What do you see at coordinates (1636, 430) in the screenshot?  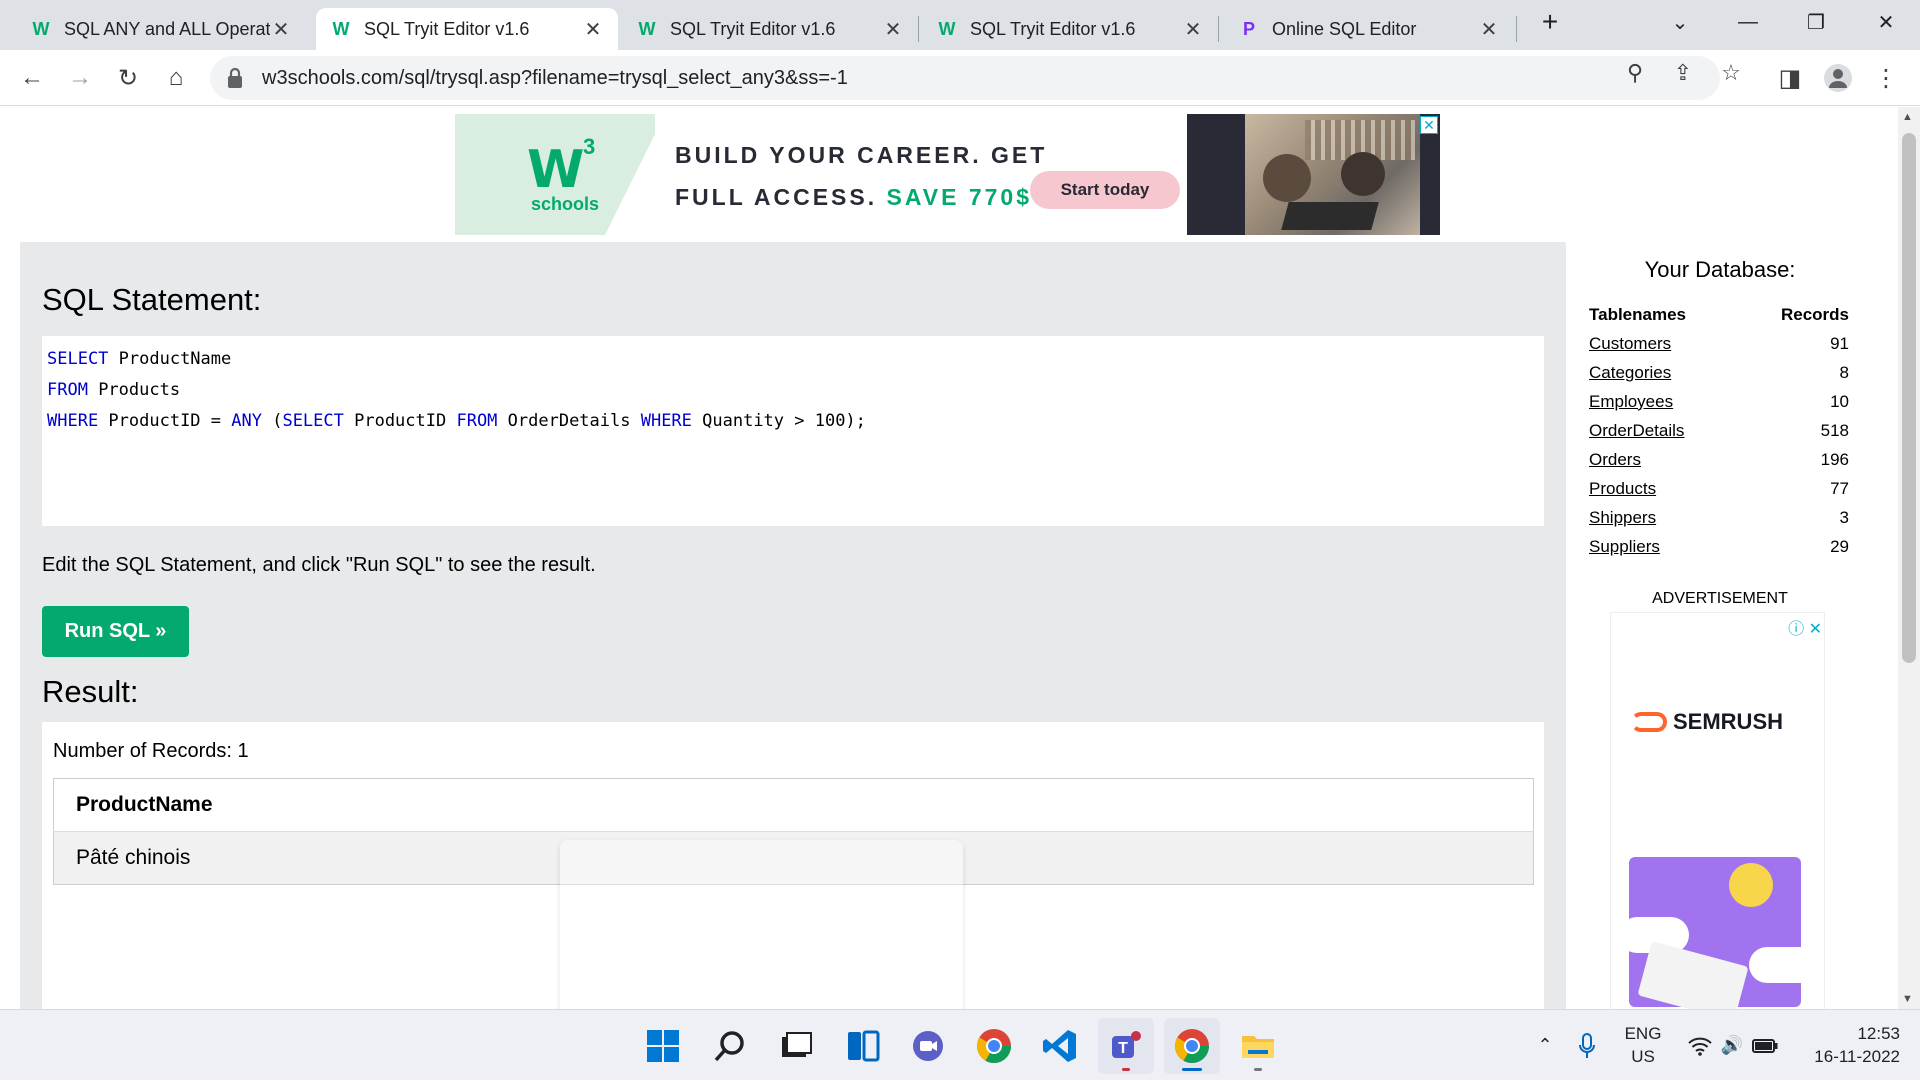 I see `table-link-orderdetails: OrderDetails` at bounding box center [1636, 430].